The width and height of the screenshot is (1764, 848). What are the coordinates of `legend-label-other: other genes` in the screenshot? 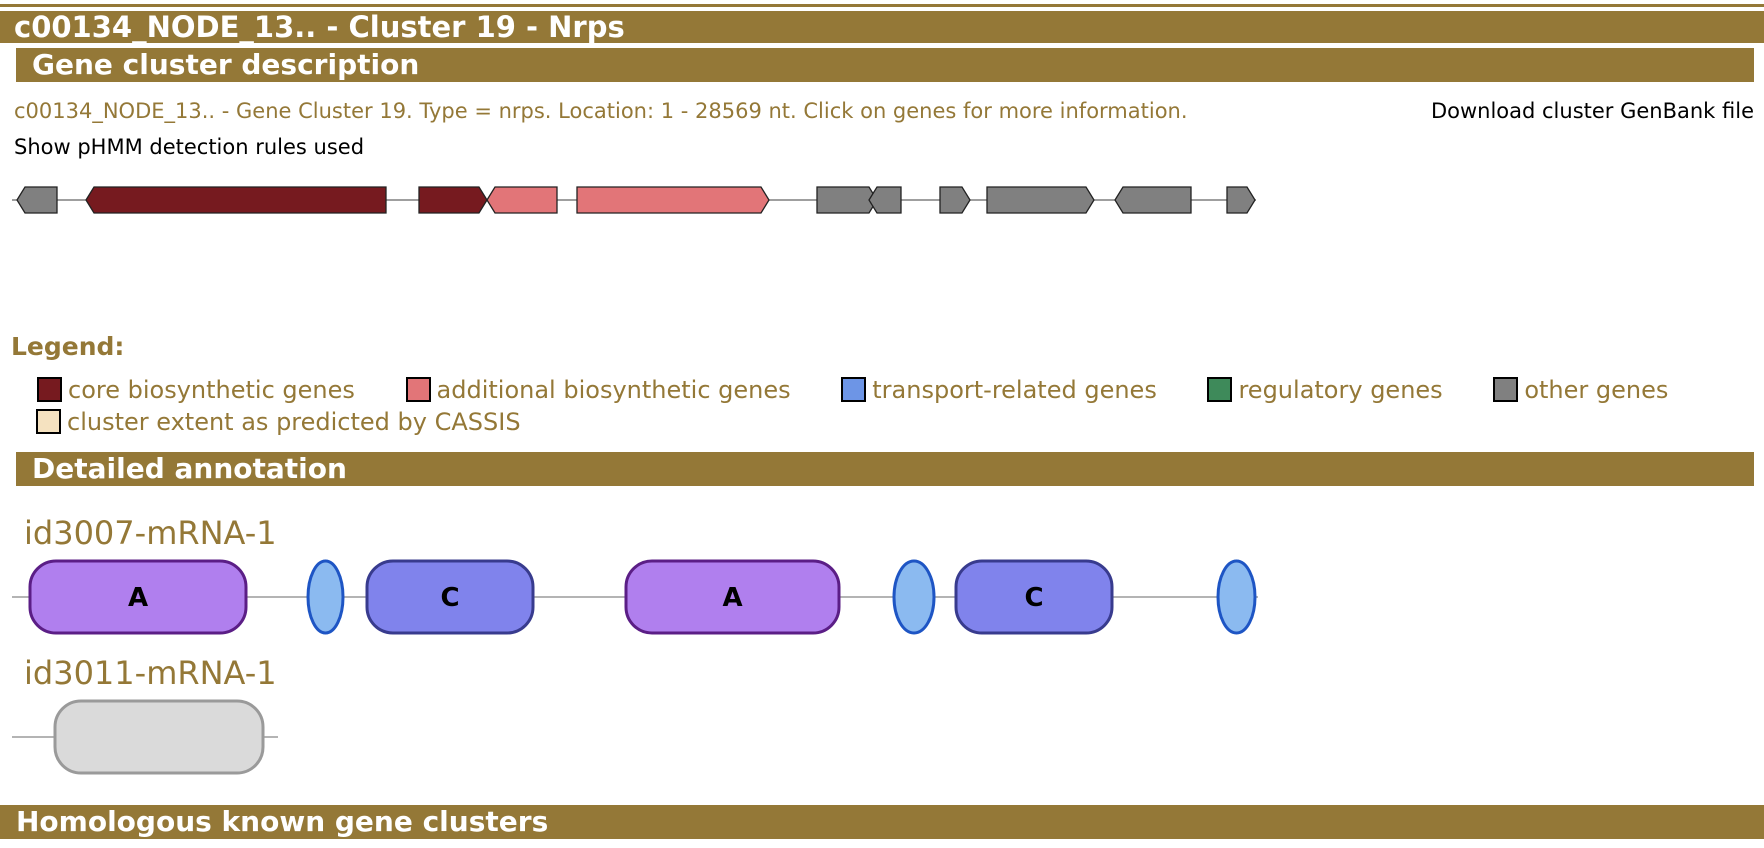 It's located at (1596, 390).